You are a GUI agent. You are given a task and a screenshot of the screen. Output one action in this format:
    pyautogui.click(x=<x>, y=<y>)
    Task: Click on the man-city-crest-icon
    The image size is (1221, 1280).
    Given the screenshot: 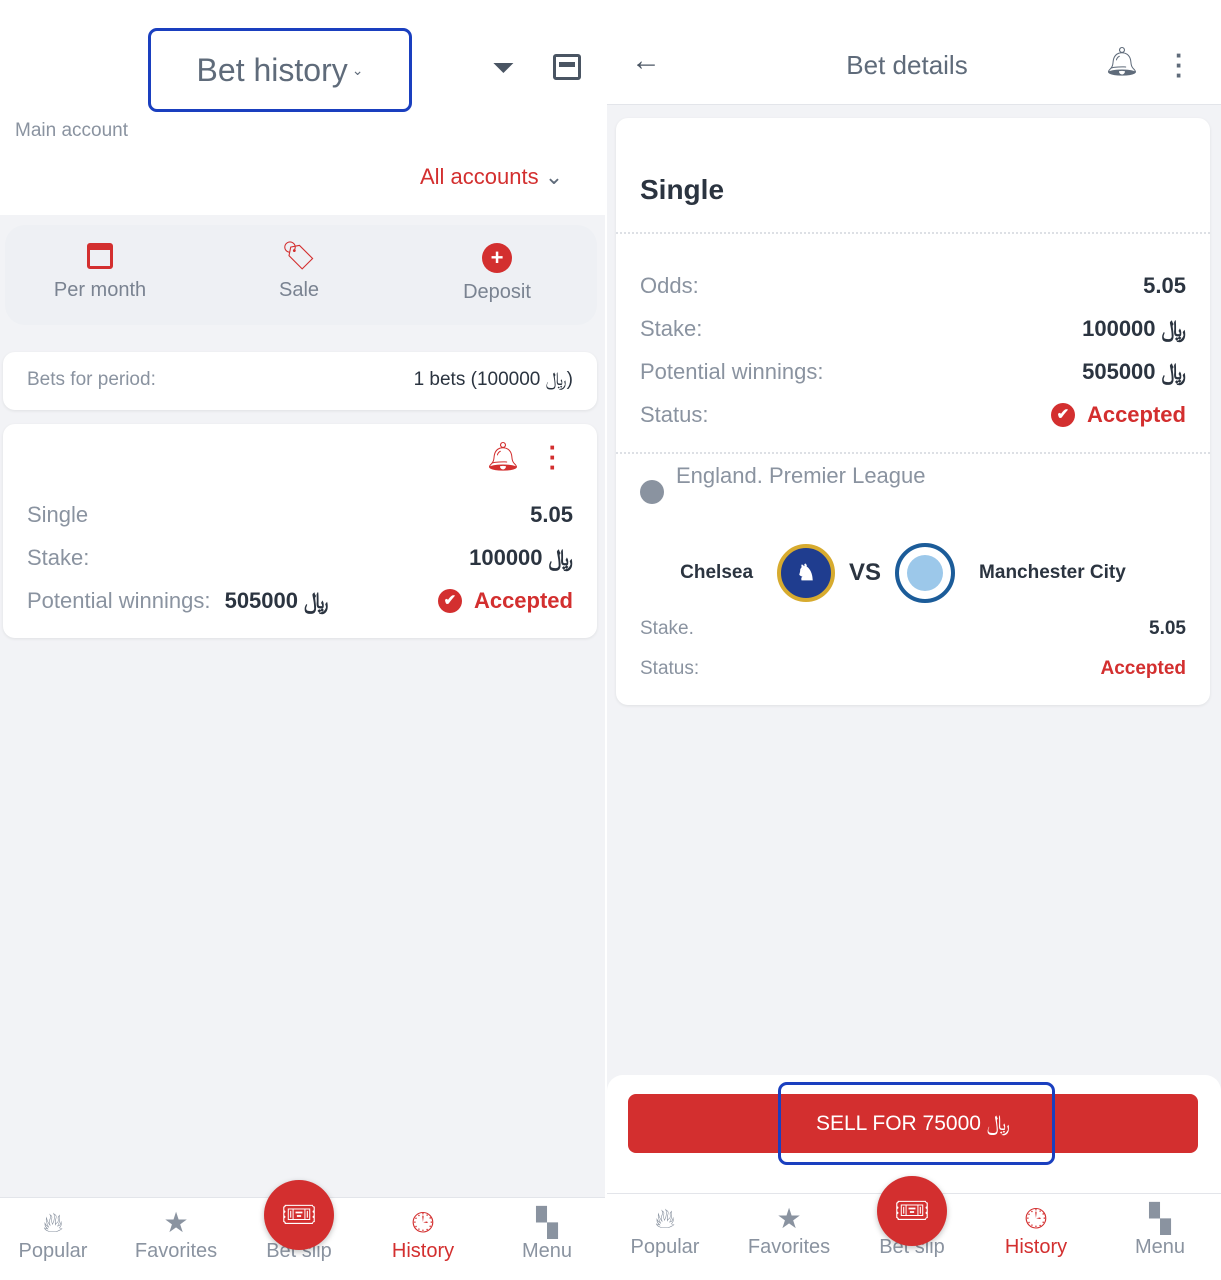 What is the action you would take?
    pyautogui.click(x=925, y=573)
    